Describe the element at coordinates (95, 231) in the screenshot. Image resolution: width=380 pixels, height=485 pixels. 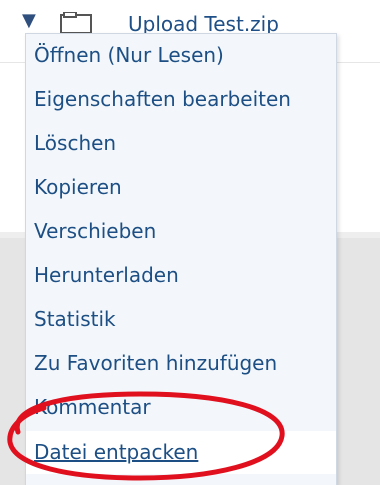
I see `menu-item-label: Verschieben` at that location.